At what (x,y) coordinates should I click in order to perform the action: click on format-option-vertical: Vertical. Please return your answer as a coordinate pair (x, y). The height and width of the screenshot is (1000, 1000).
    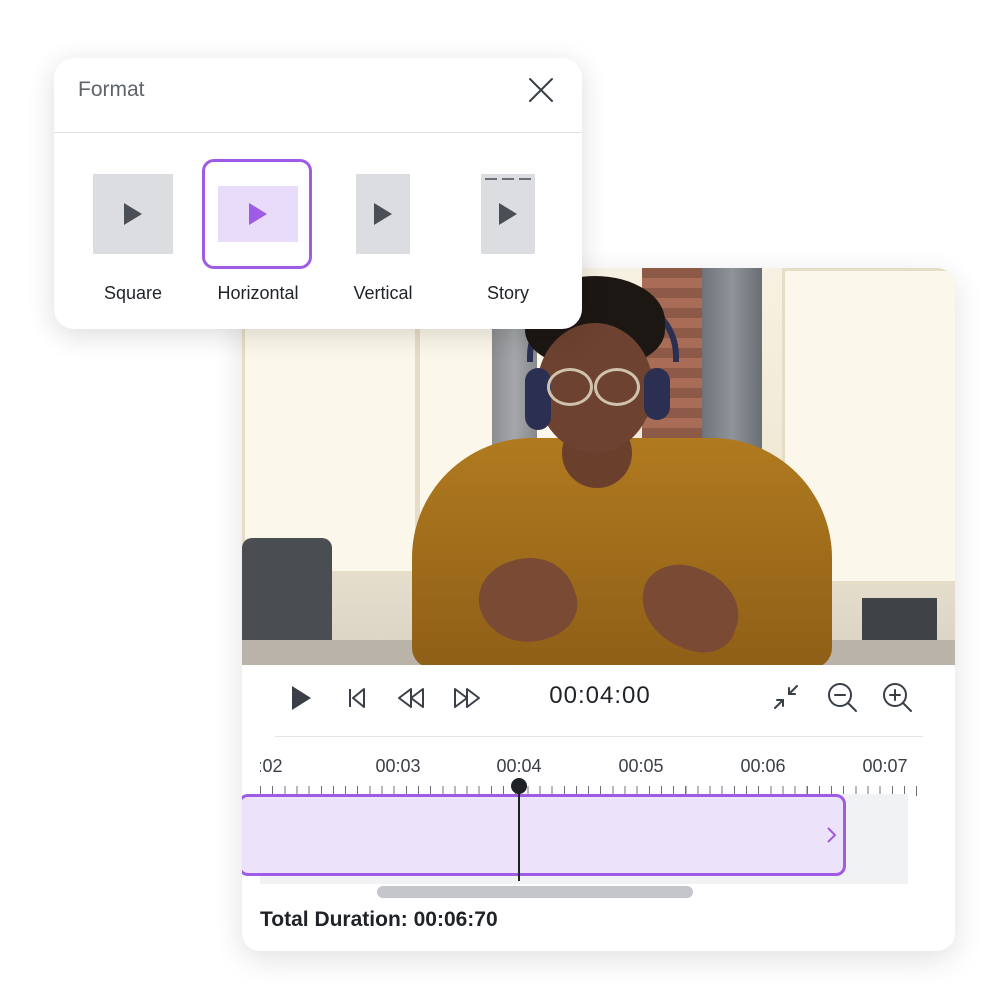
    Looking at the image, I should click on (383, 233).